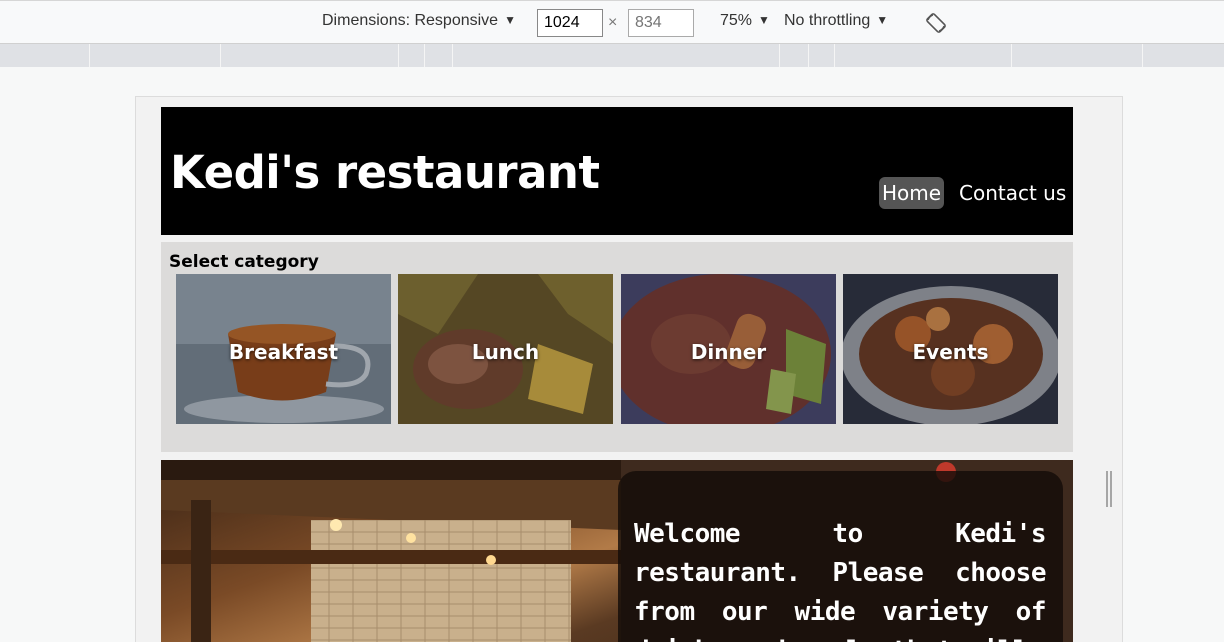 The width and height of the screenshot is (1224, 642). Describe the element at coordinates (283, 352) in the screenshot. I see `category-label-breakfast: Breakfast` at that location.